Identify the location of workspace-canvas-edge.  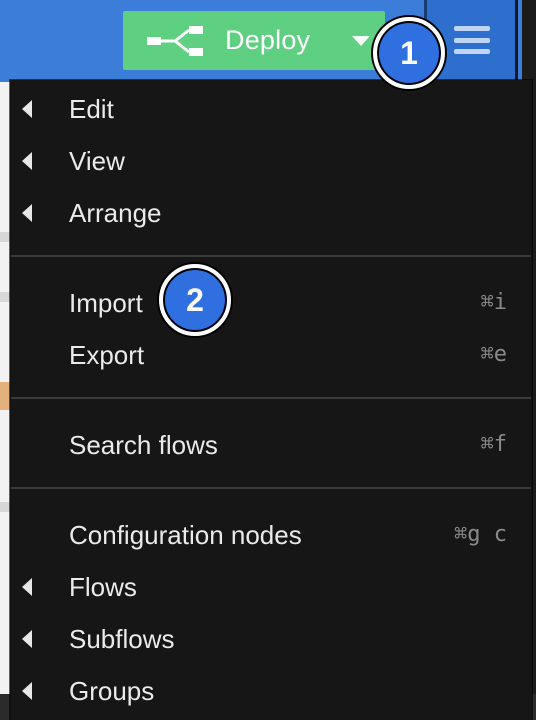
(5, 388).